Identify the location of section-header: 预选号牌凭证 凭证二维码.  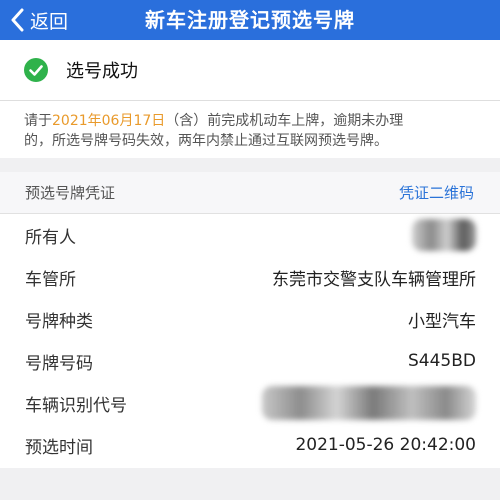
(250, 193).